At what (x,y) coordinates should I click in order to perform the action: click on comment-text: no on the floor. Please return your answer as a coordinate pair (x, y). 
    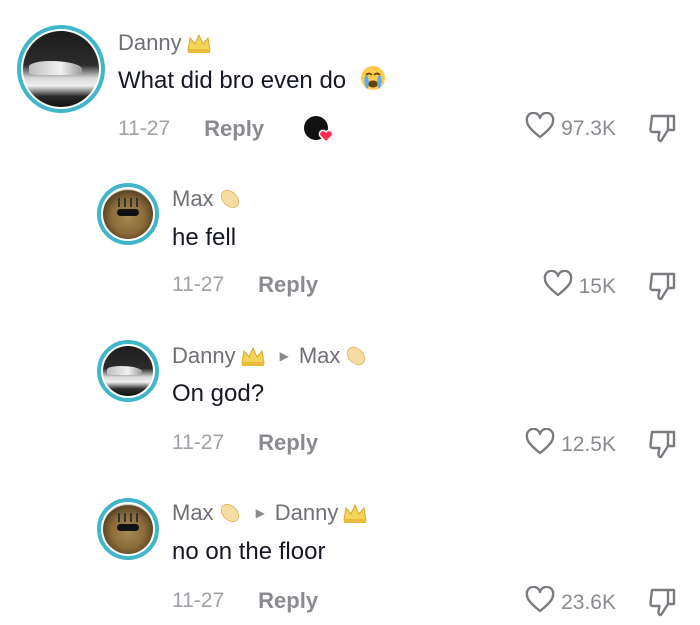
    Looking at the image, I should click on (249, 551).